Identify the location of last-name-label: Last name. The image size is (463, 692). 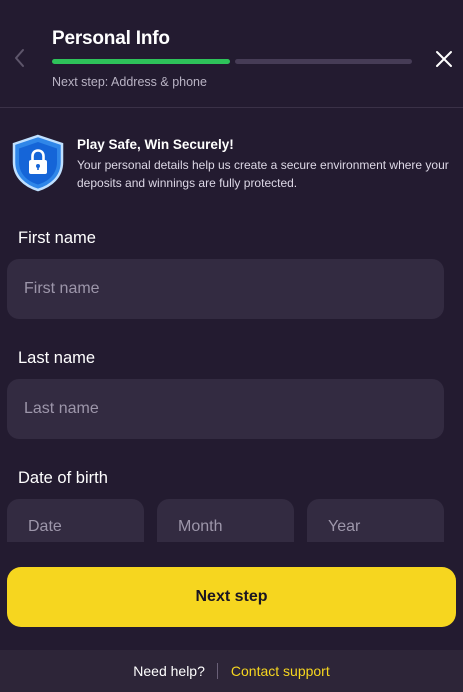
(57, 358).